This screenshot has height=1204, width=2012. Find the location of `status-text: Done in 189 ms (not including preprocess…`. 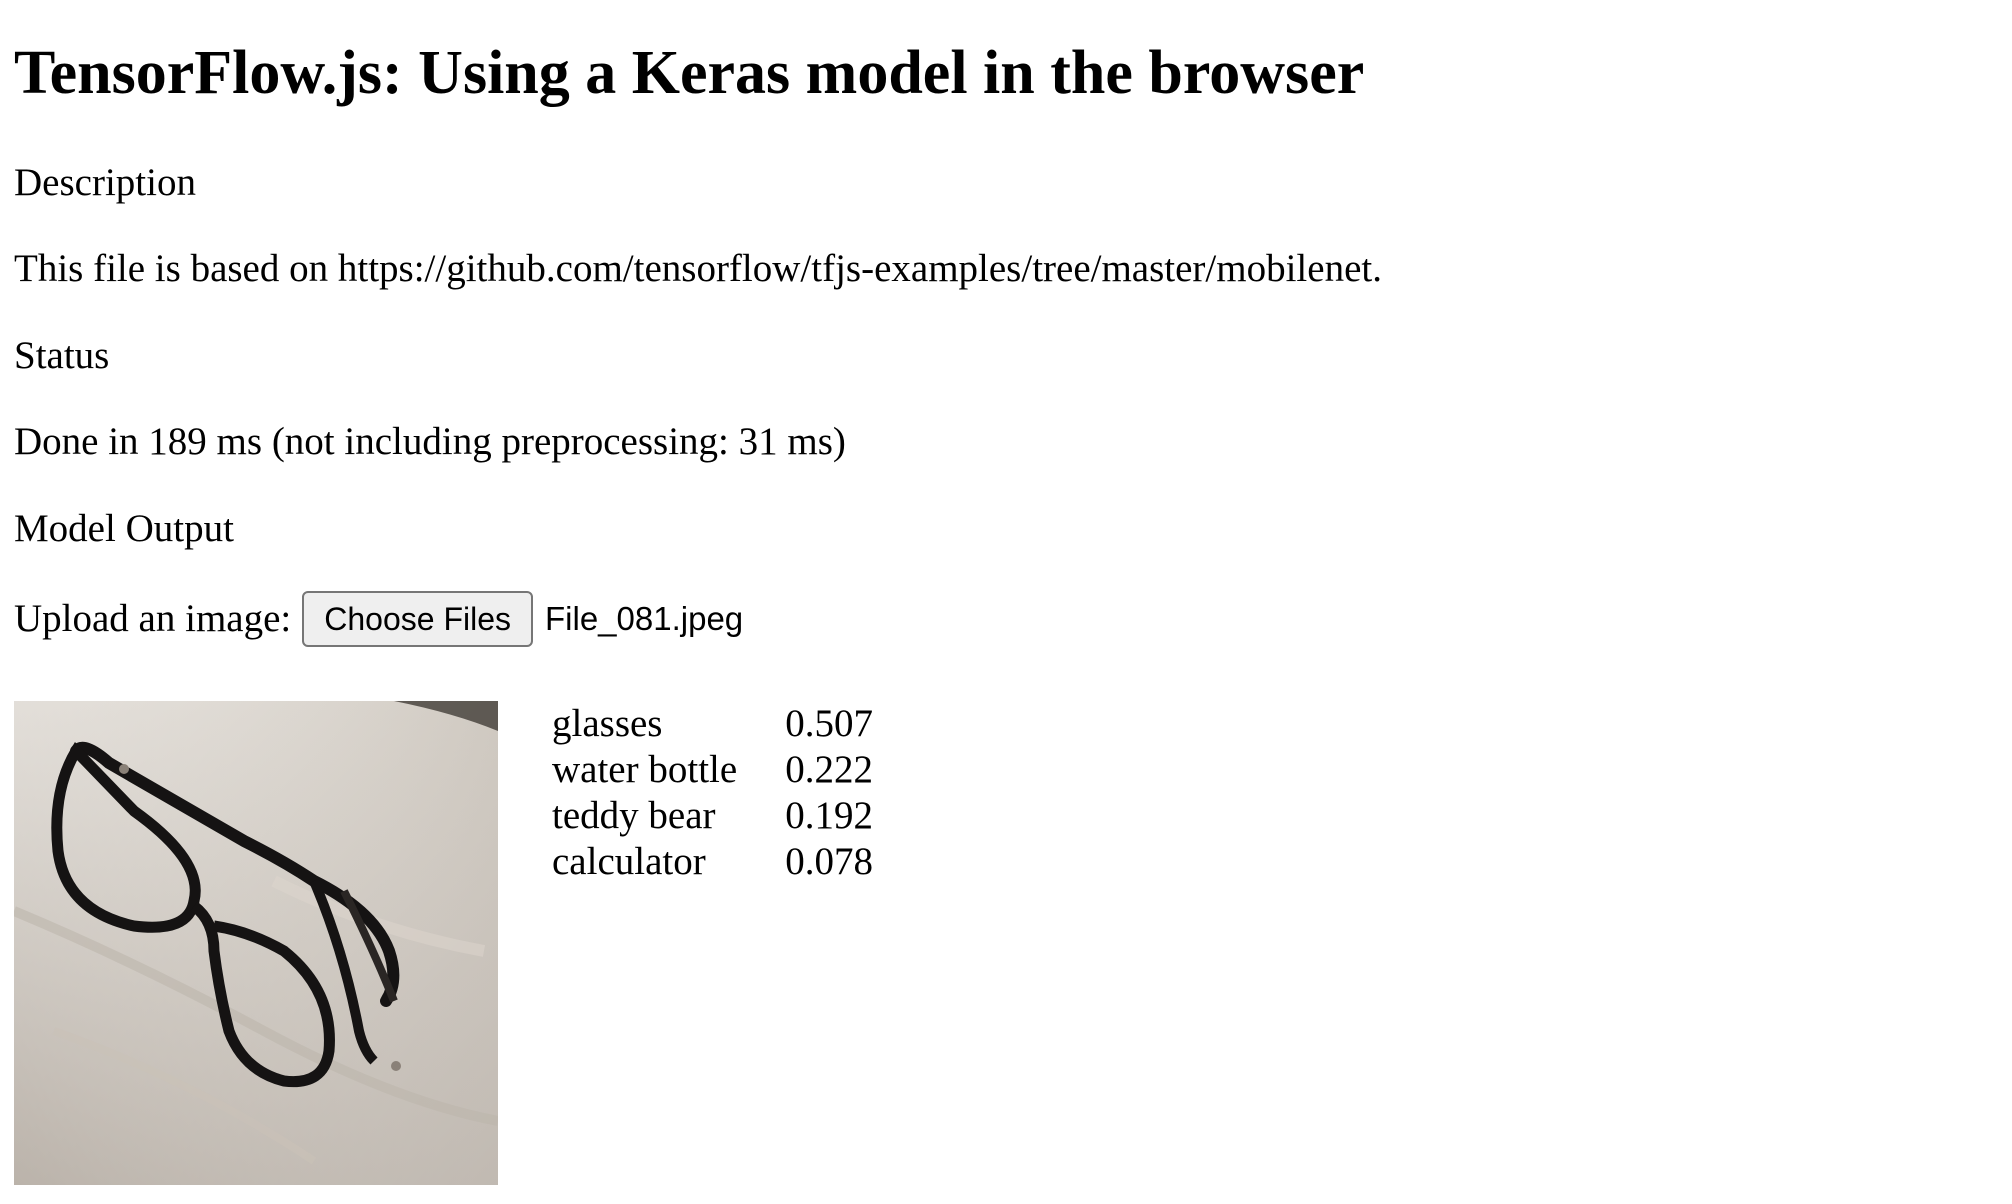

status-text: Done in 189 ms (not including preprocess… is located at coordinates (430, 441).